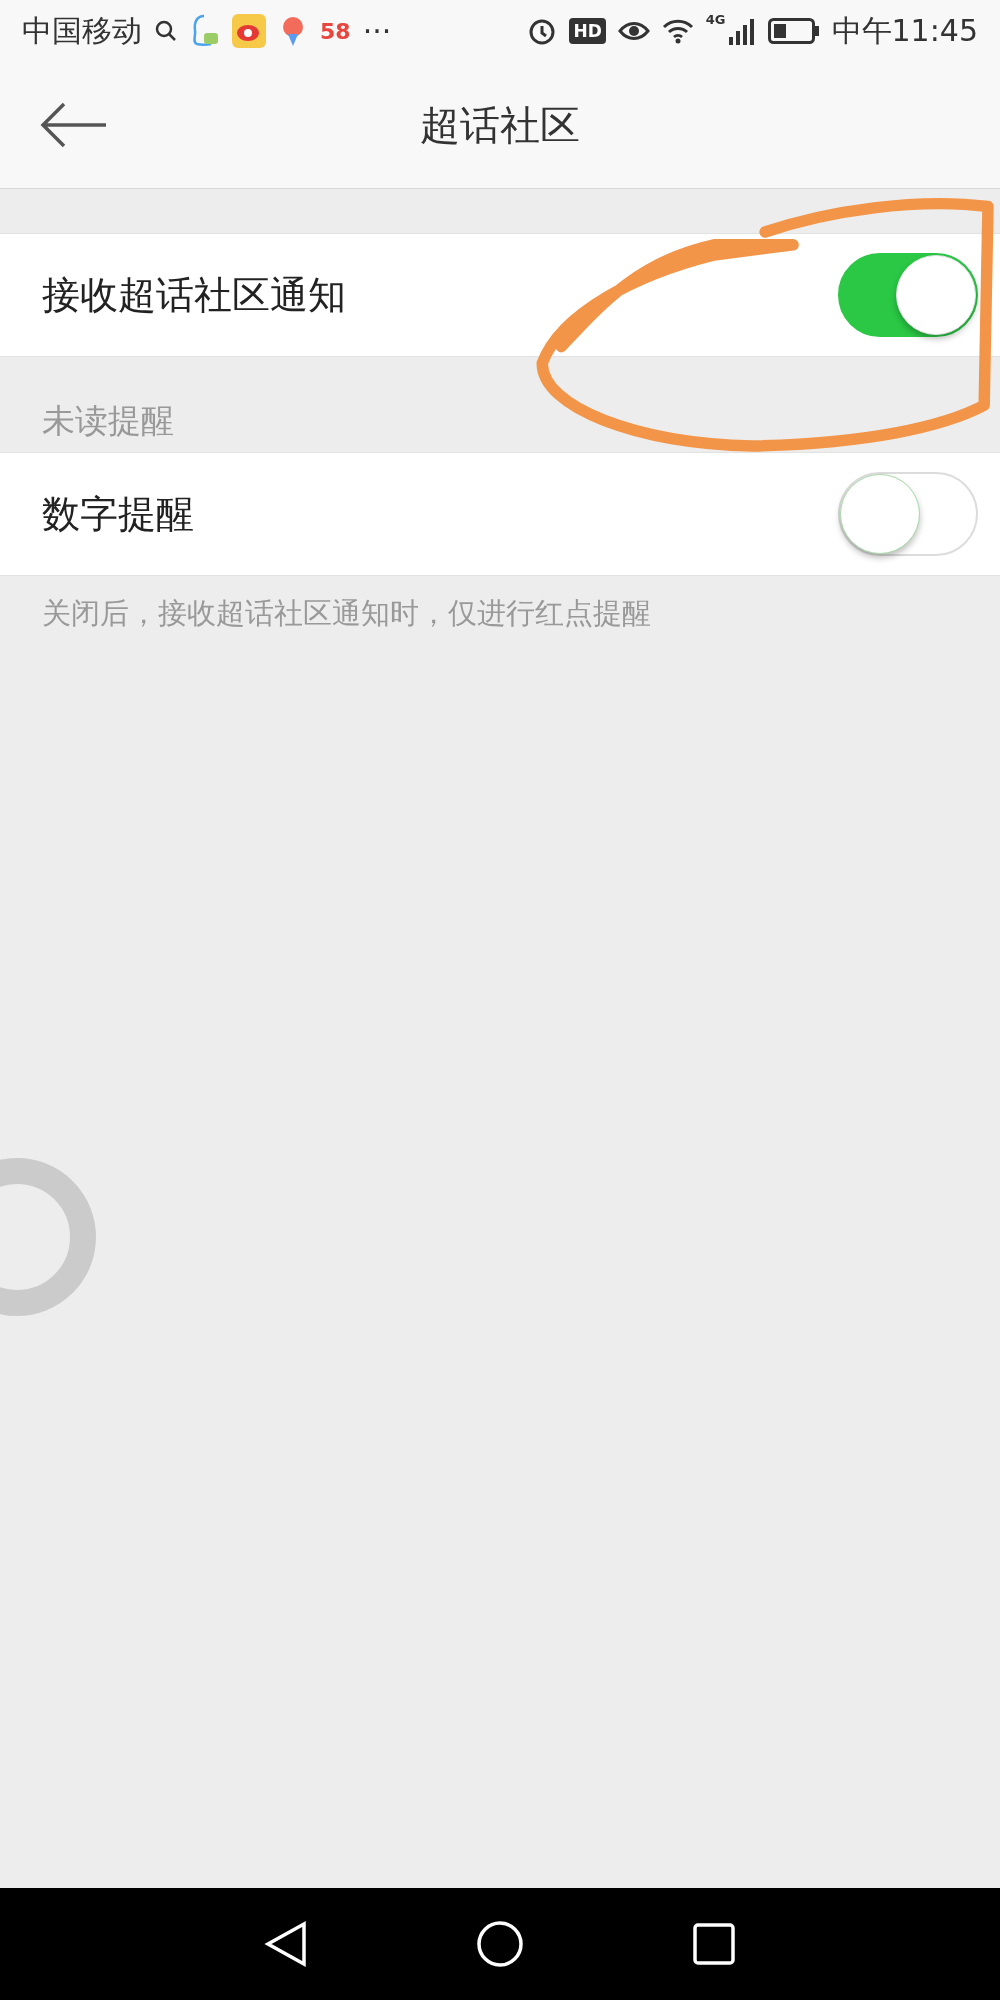 The height and width of the screenshot is (2000, 1000). Describe the element at coordinates (166, 31) in the screenshot. I see `search-icon` at that location.